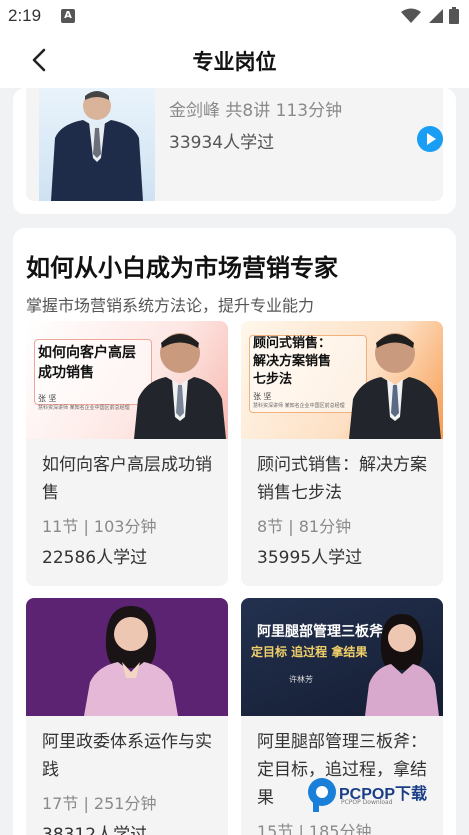 The height and width of the screenshot is (835, 469). I want to click on previous-course-card: 金剑峰 共8讲 113分钟 33934人学过, so click(234, 151).